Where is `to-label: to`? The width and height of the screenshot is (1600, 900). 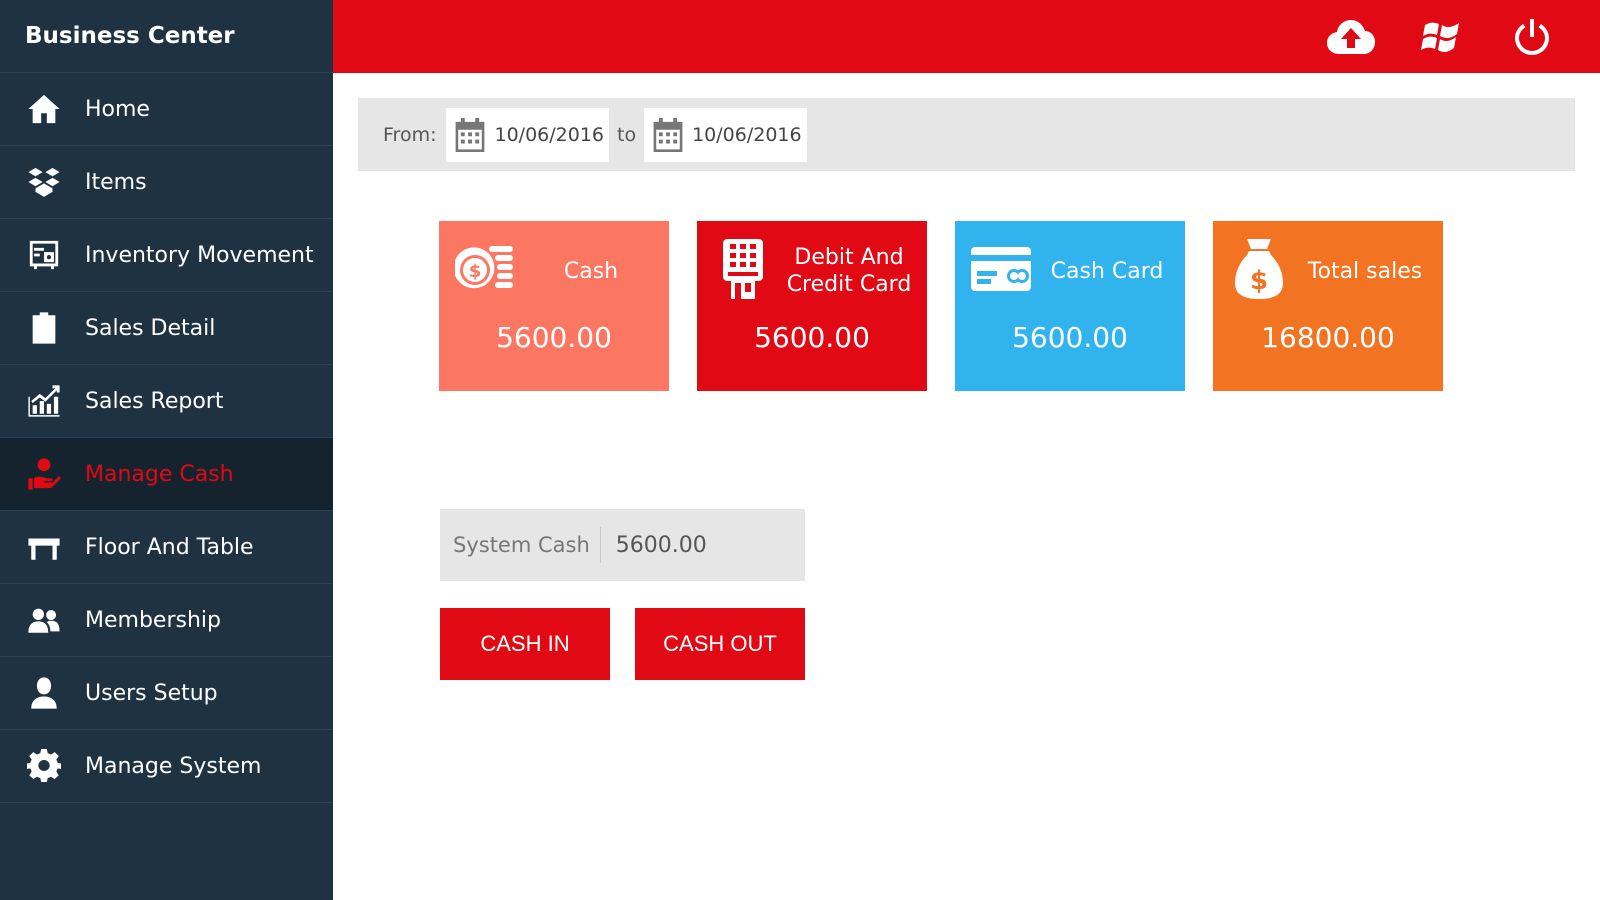
to-label: to is located at coordinates (627, 134).